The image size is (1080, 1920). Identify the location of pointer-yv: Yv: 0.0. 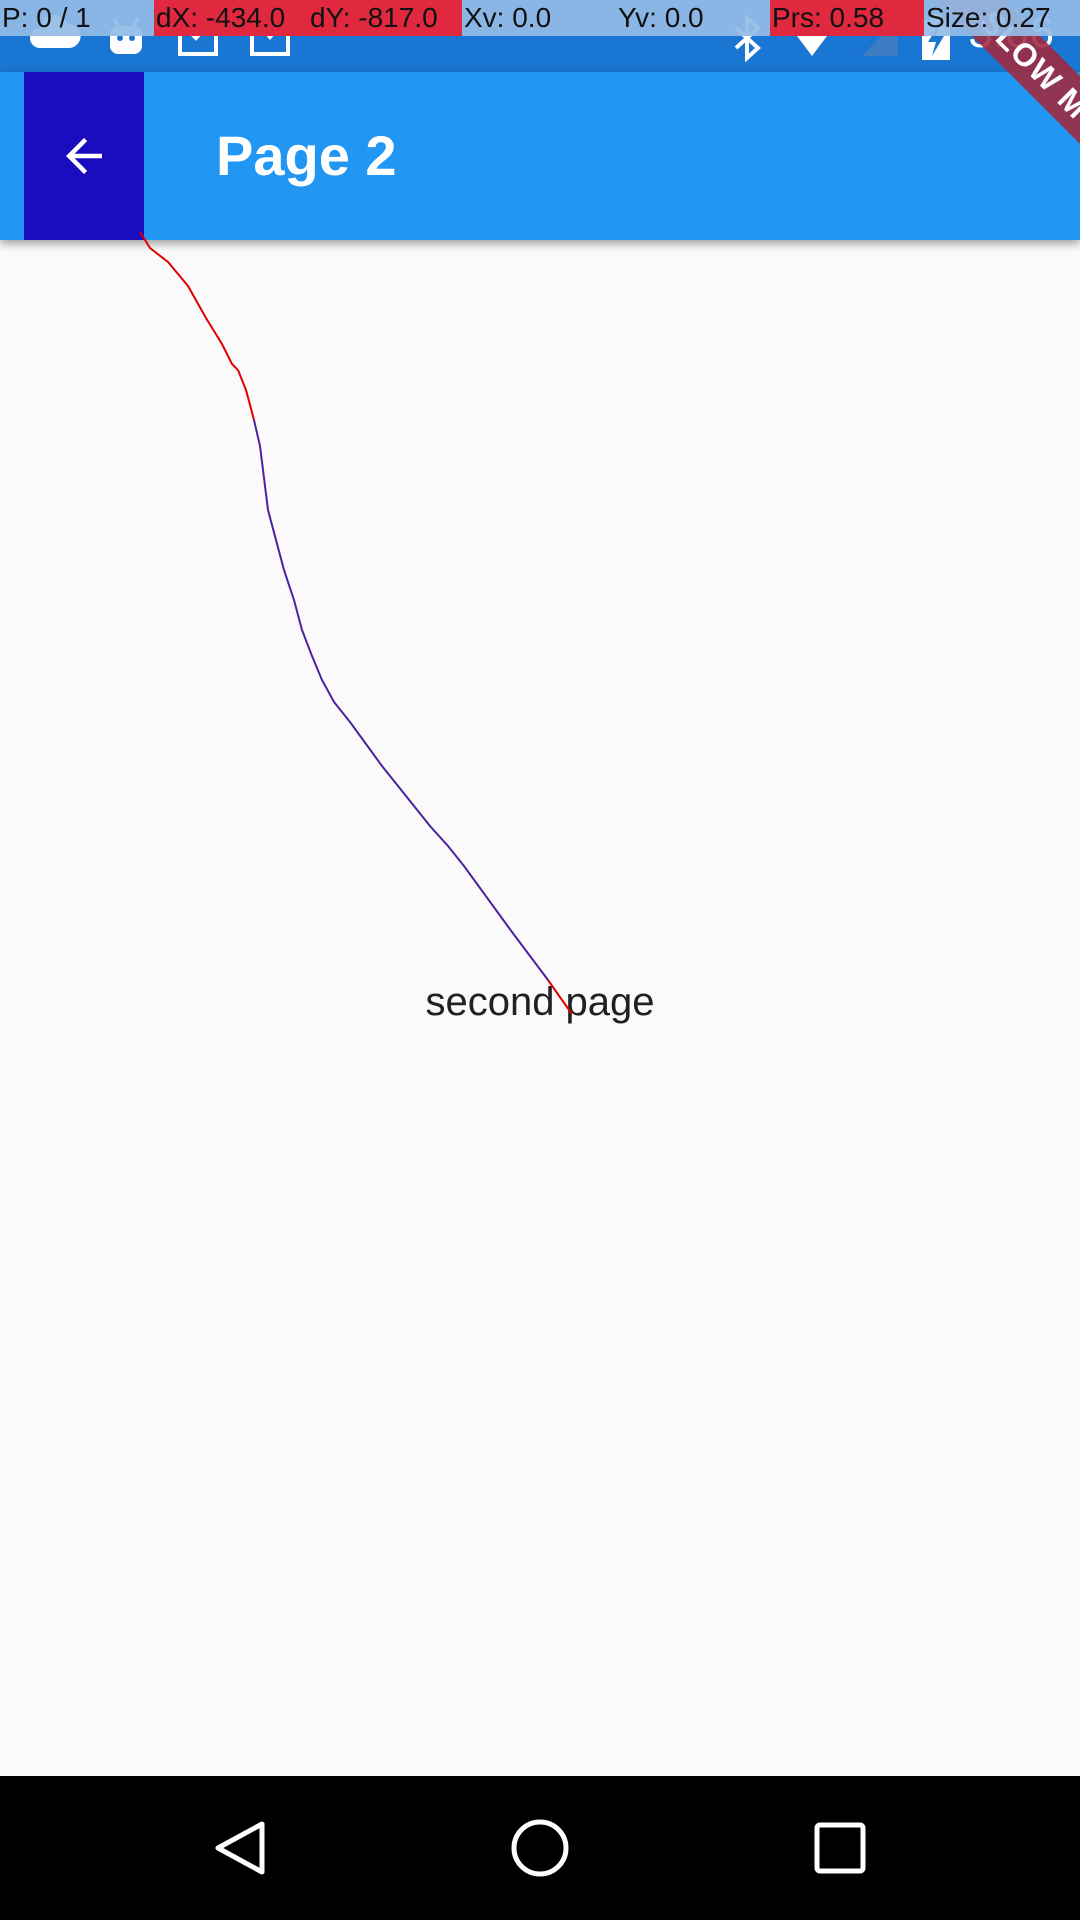
(661, 17).